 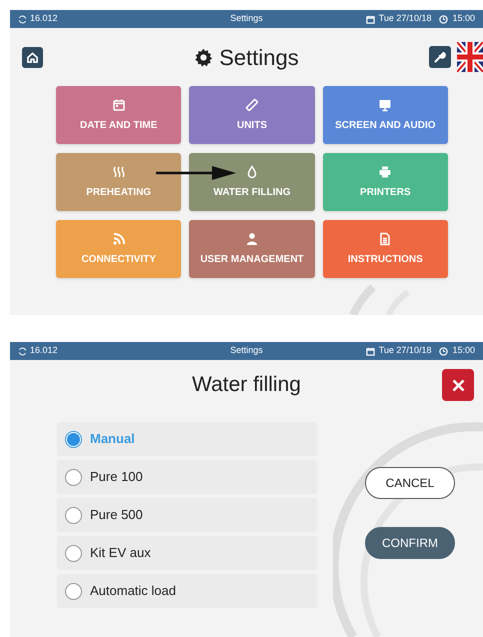 I want to click on settings-tile: UNITS, so click(x=252, y=115).